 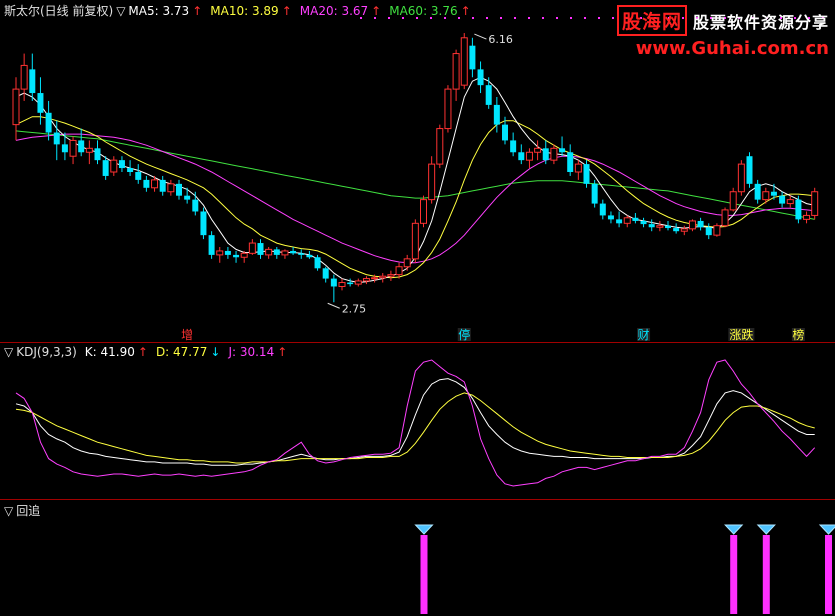 I want to click on marker-label: 停, so click(x=464, y=334).